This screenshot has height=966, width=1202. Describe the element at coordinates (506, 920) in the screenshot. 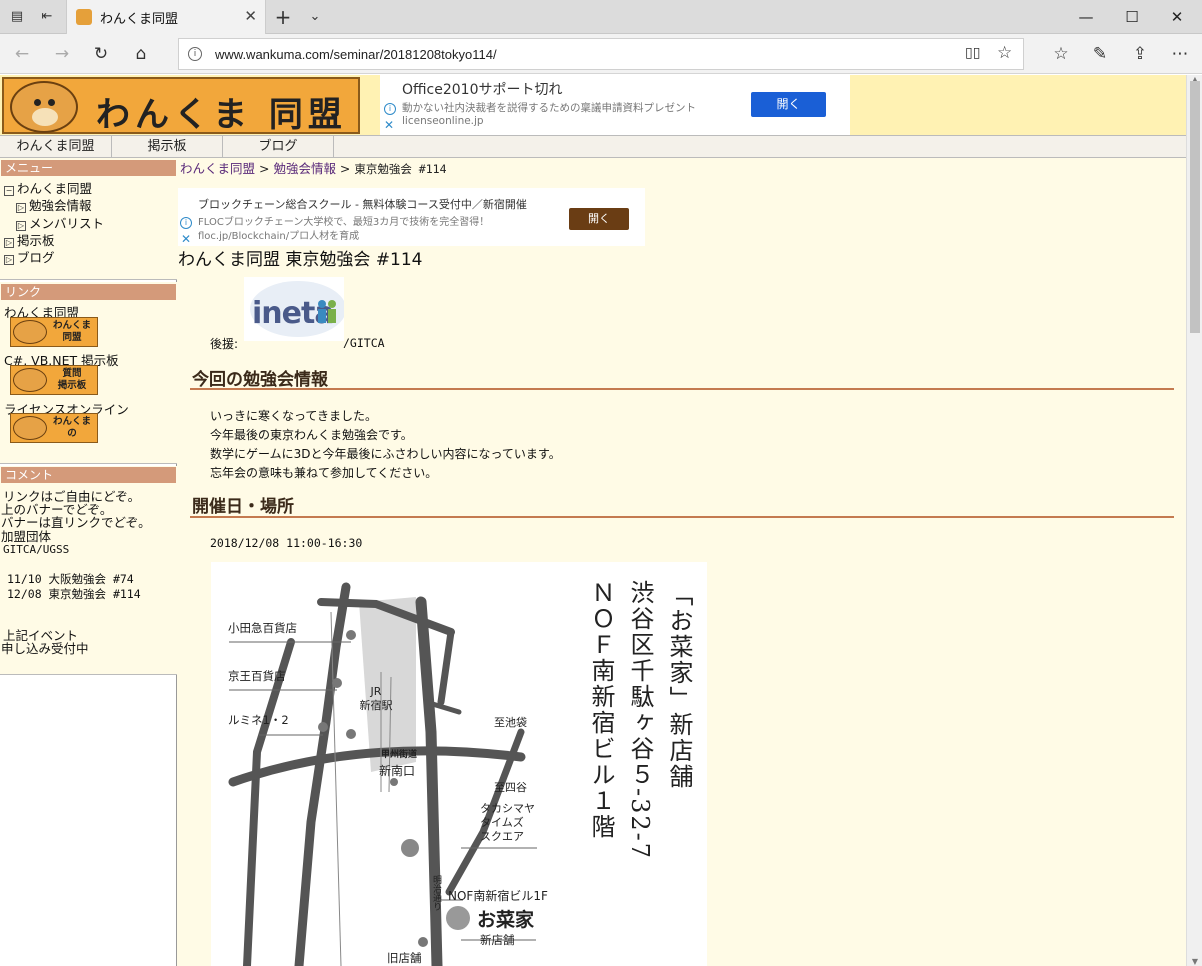

I see `shop-logo: お菜家` at that location.